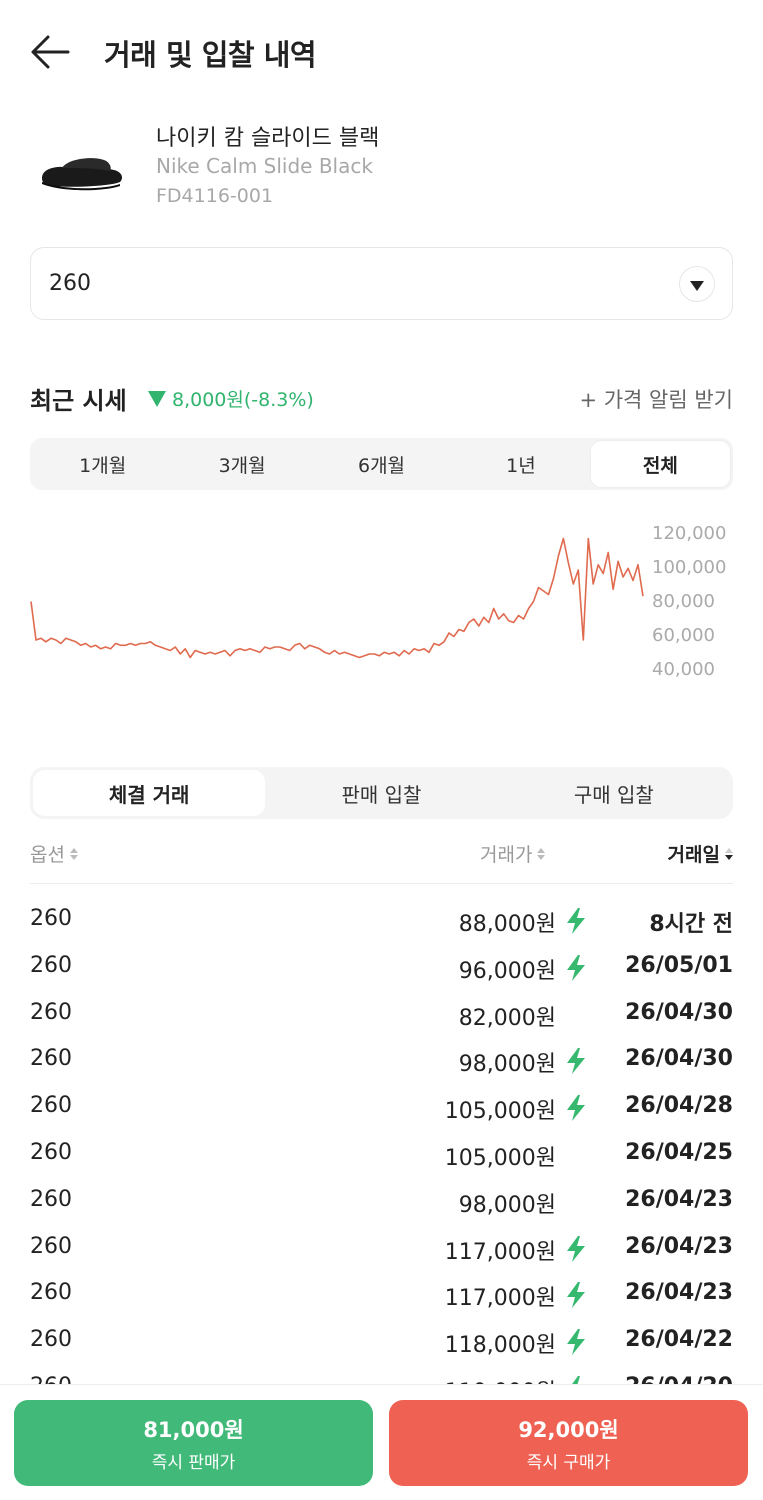 The image size is (763, 1500). Describe the element at coordinates (268, 138) in the screenshot. I see `product-name-ko: 나이키 캄 슬라이드 블랙` at that location.